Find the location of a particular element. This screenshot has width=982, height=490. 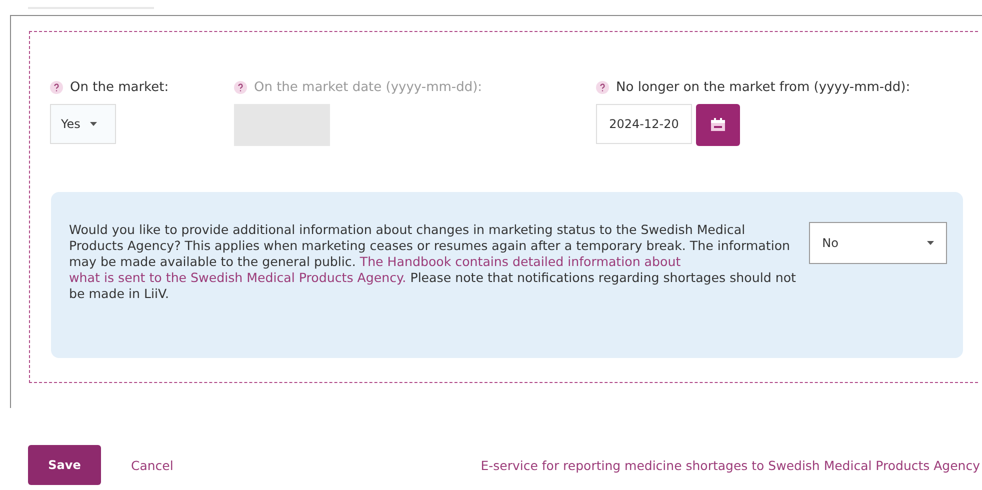

info-select: No is located at coordinates (878, 243).